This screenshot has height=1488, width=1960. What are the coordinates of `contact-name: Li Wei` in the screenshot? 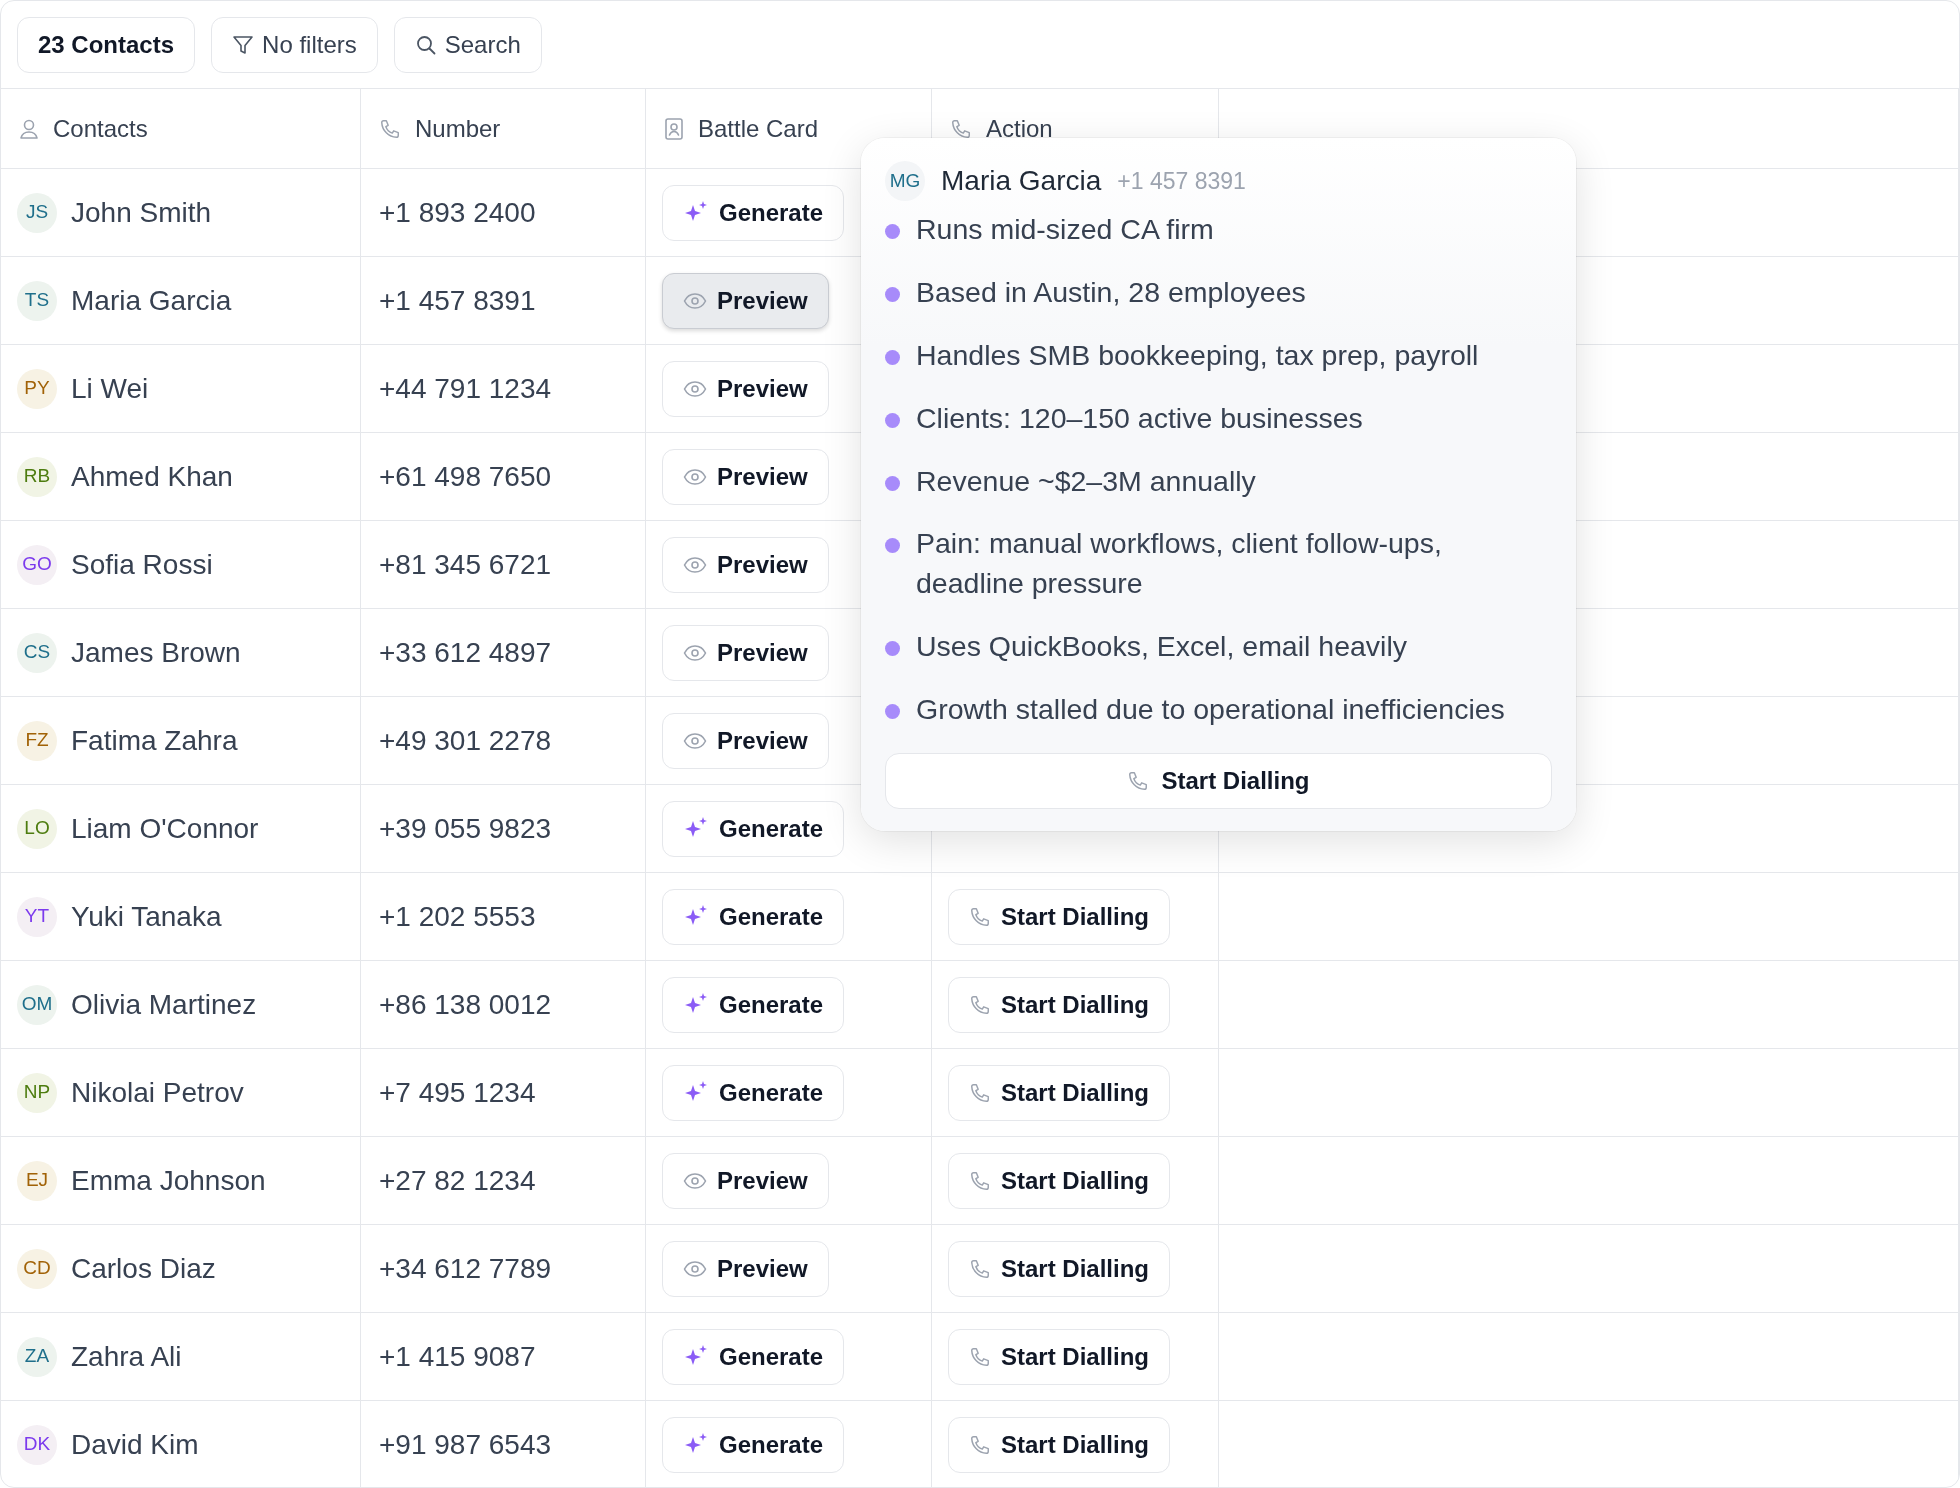 It's located at (110, 388).